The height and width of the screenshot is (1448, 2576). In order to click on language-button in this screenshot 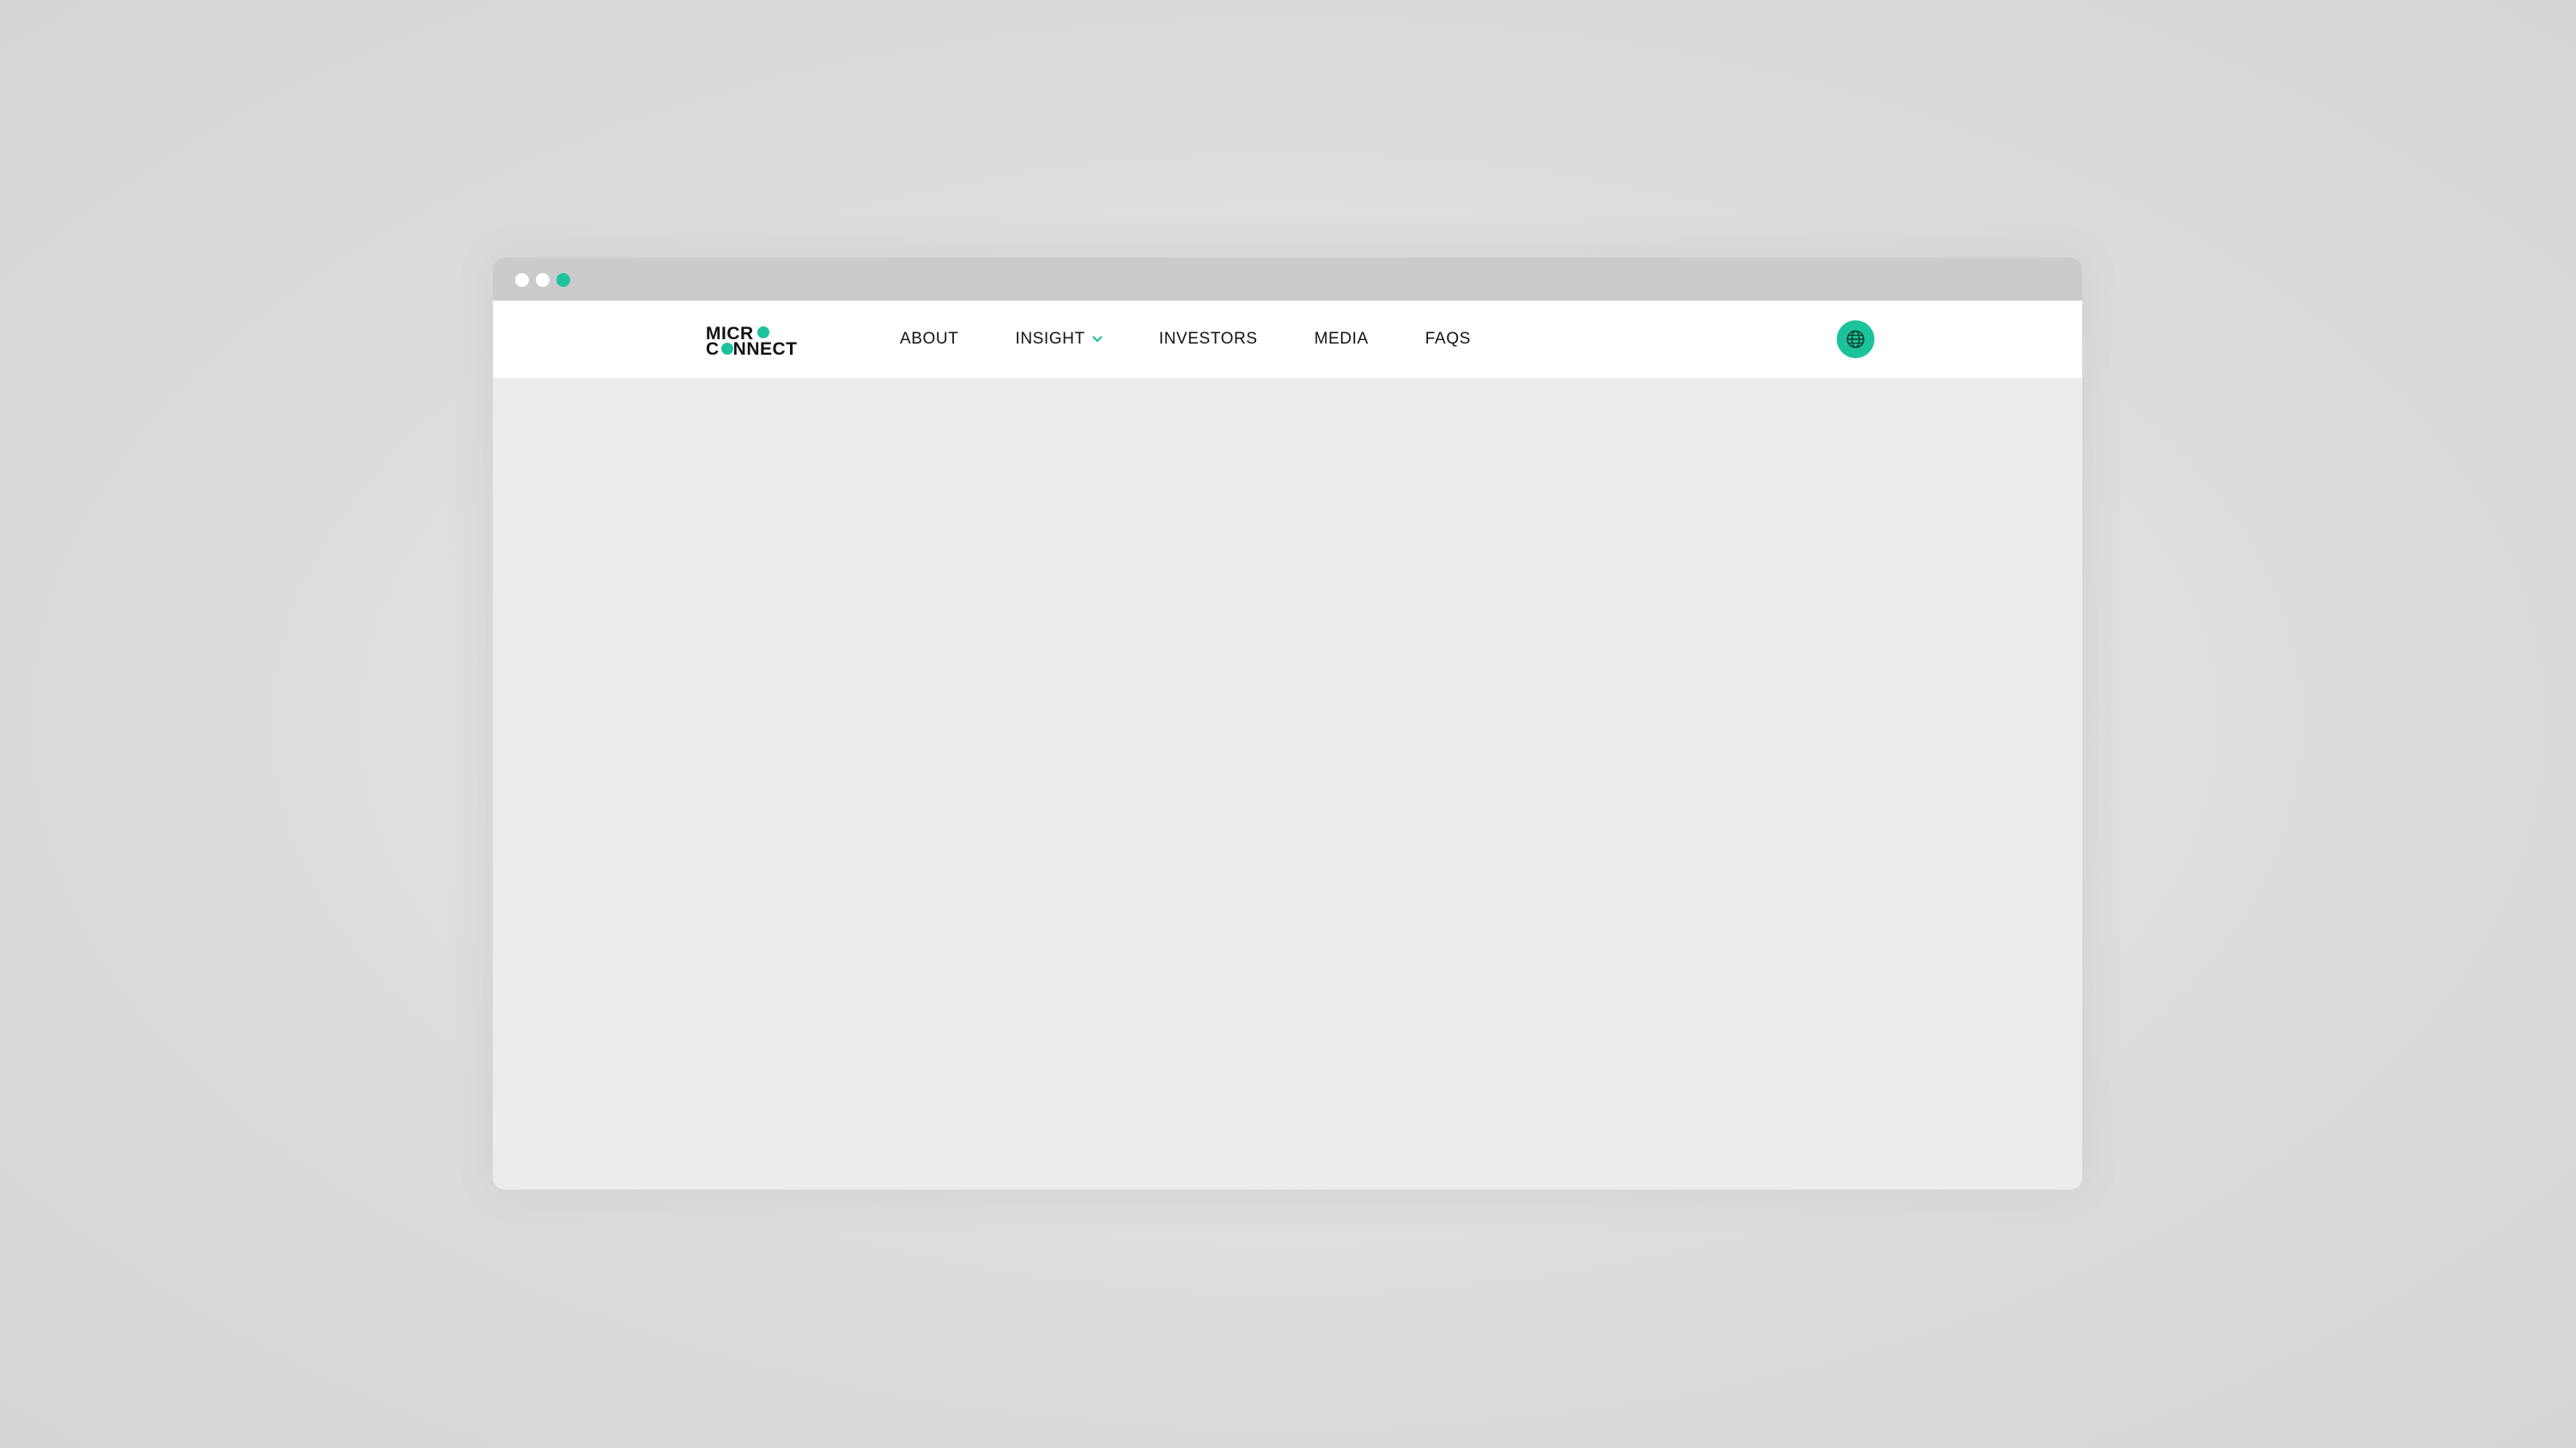, I will do `click(1856, 339)`.